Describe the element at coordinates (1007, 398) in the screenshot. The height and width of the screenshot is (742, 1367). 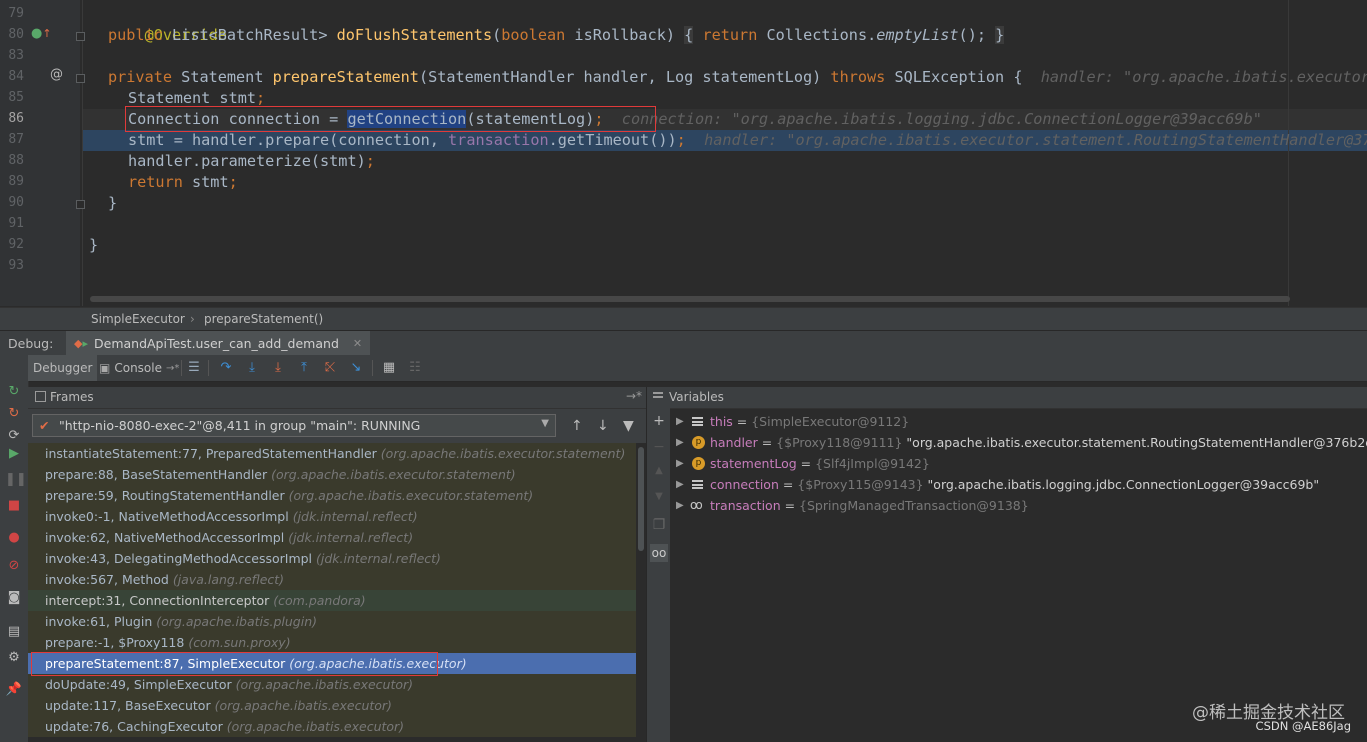
I see `variables-header: Variables` at that location.